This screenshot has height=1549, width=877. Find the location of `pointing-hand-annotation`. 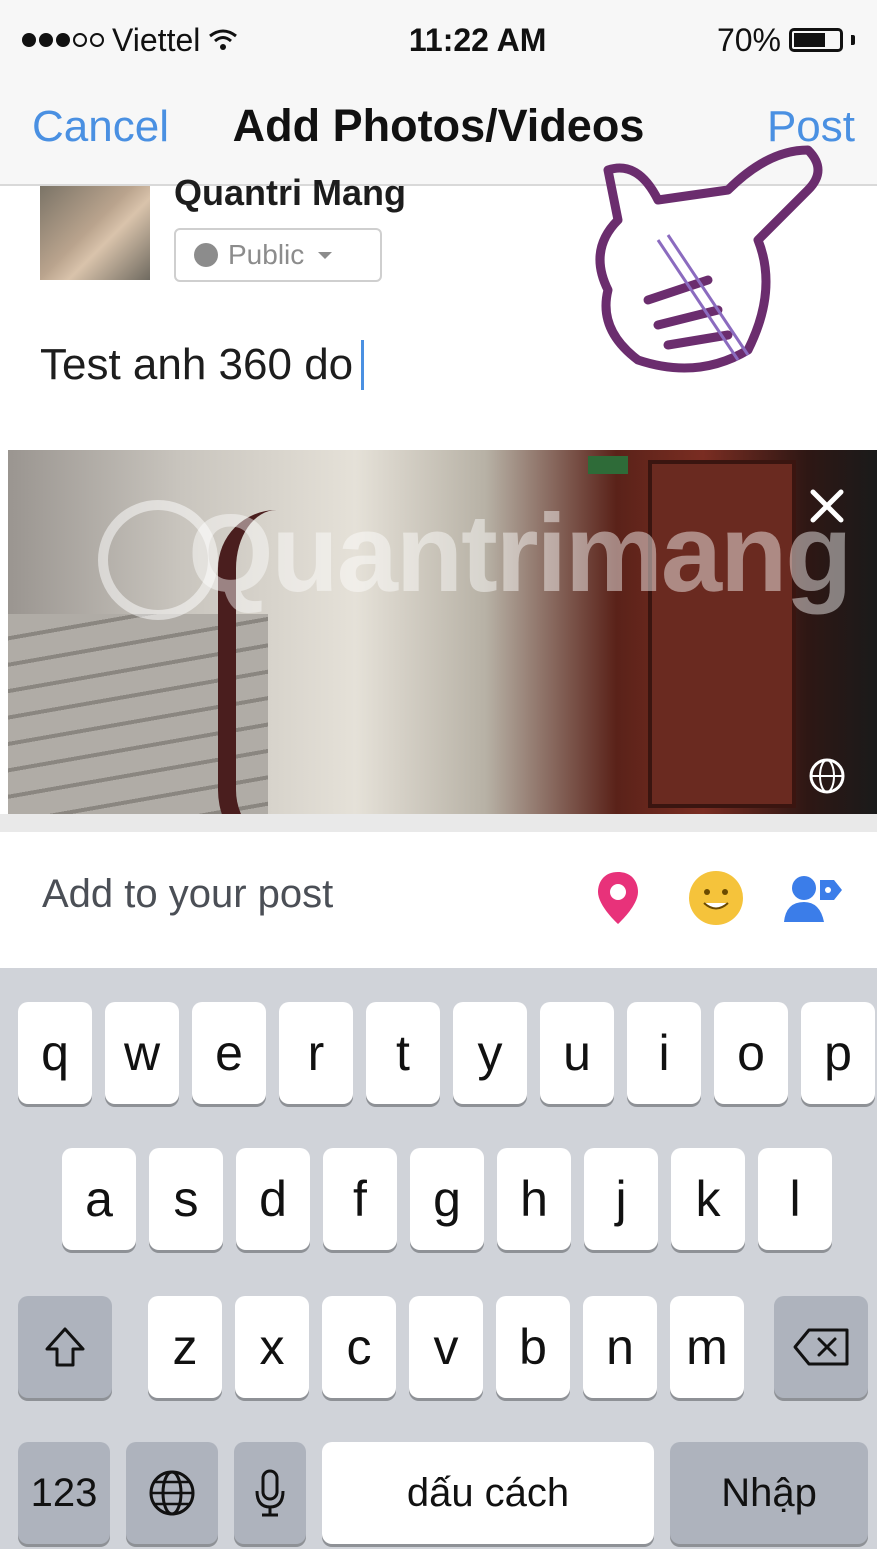

pointing-hand-annotation is located at coordinates (709, 259).